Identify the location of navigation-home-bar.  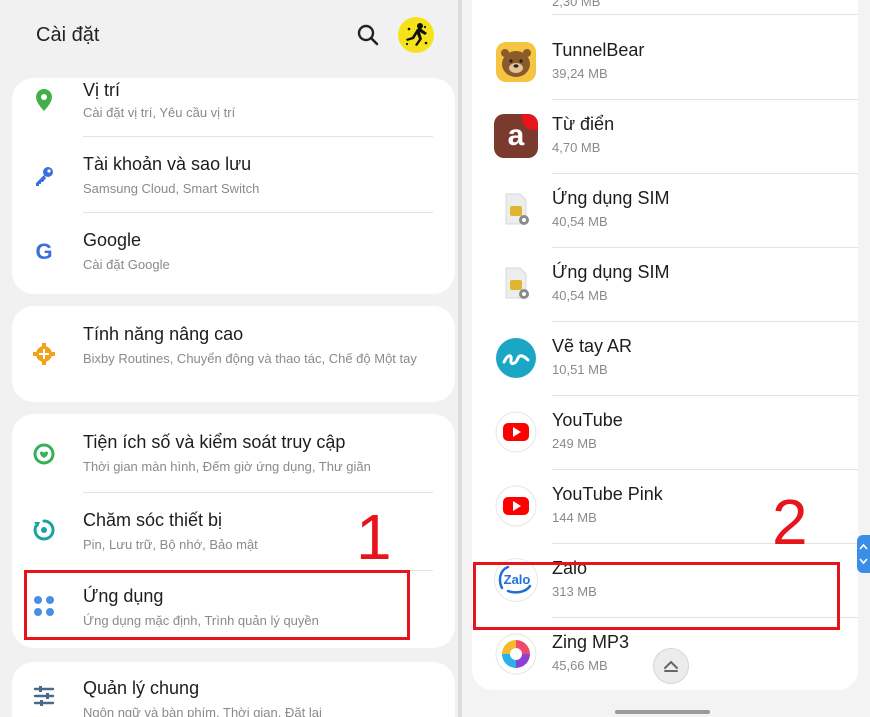
(662, 712).